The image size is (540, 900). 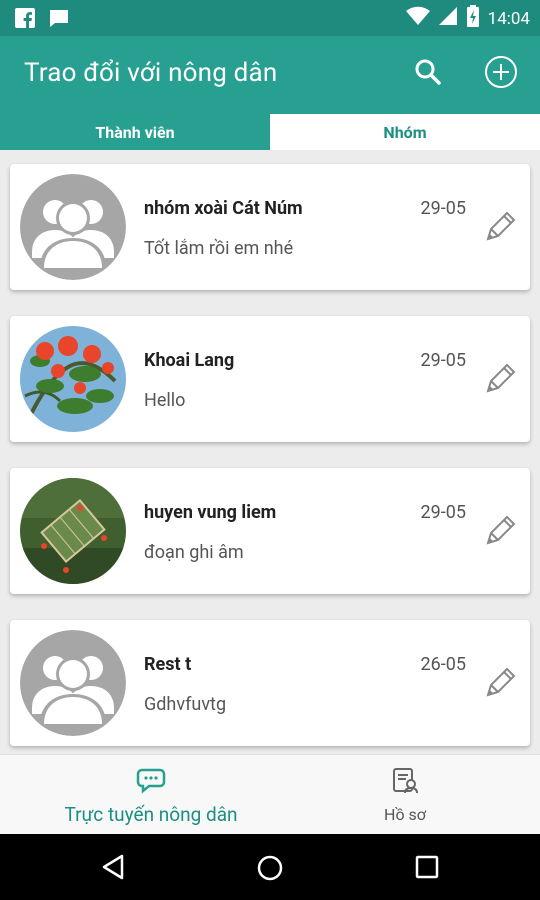 I want to click on tab-bar: Thành viên Nhóm, so click(x=270, y=132).